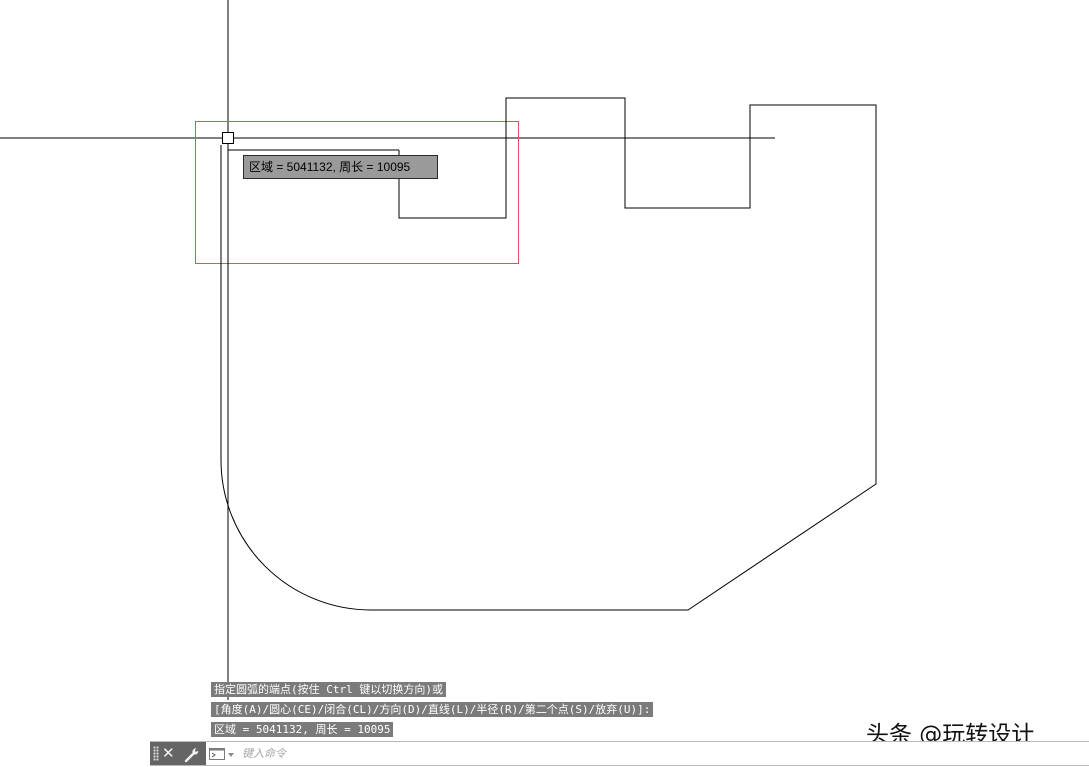  What do you see at coordinates (542, 753) in the screenshot?
I see `command-input` at bounding box center [542, 753].